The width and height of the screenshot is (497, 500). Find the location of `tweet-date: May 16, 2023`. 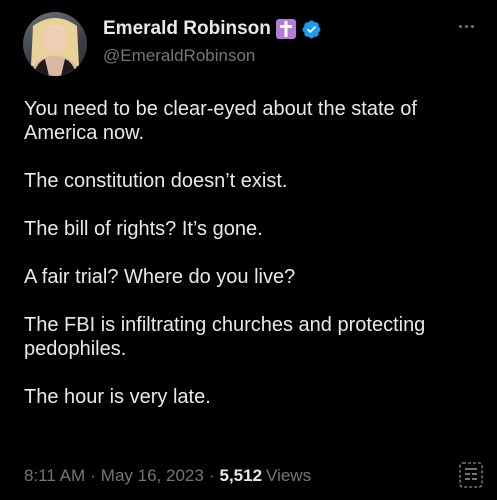

tweet-date: May 16, 2023 is located at coordinates (152, 476).